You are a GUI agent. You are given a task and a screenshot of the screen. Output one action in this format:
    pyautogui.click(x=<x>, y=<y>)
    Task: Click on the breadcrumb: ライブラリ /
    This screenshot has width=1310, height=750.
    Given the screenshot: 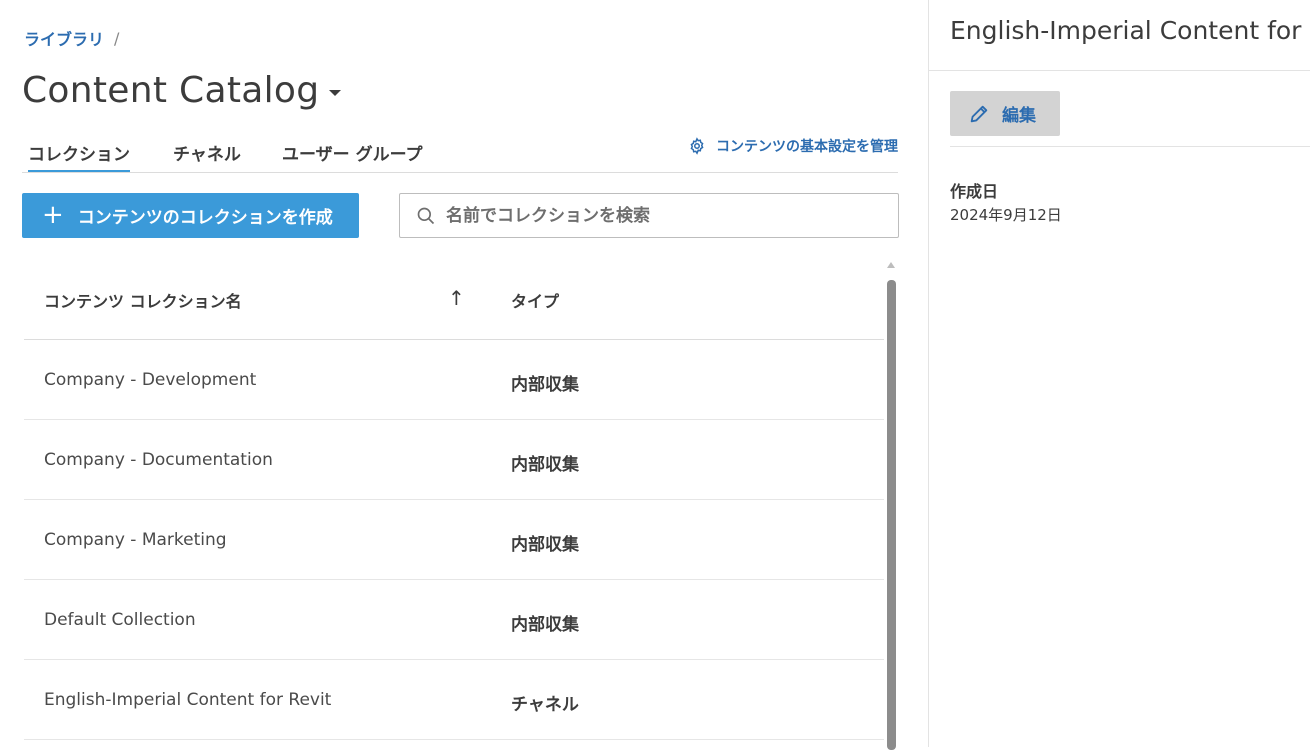 What is the action you would take?
    pyautogui.click(x=71, y=38)
    